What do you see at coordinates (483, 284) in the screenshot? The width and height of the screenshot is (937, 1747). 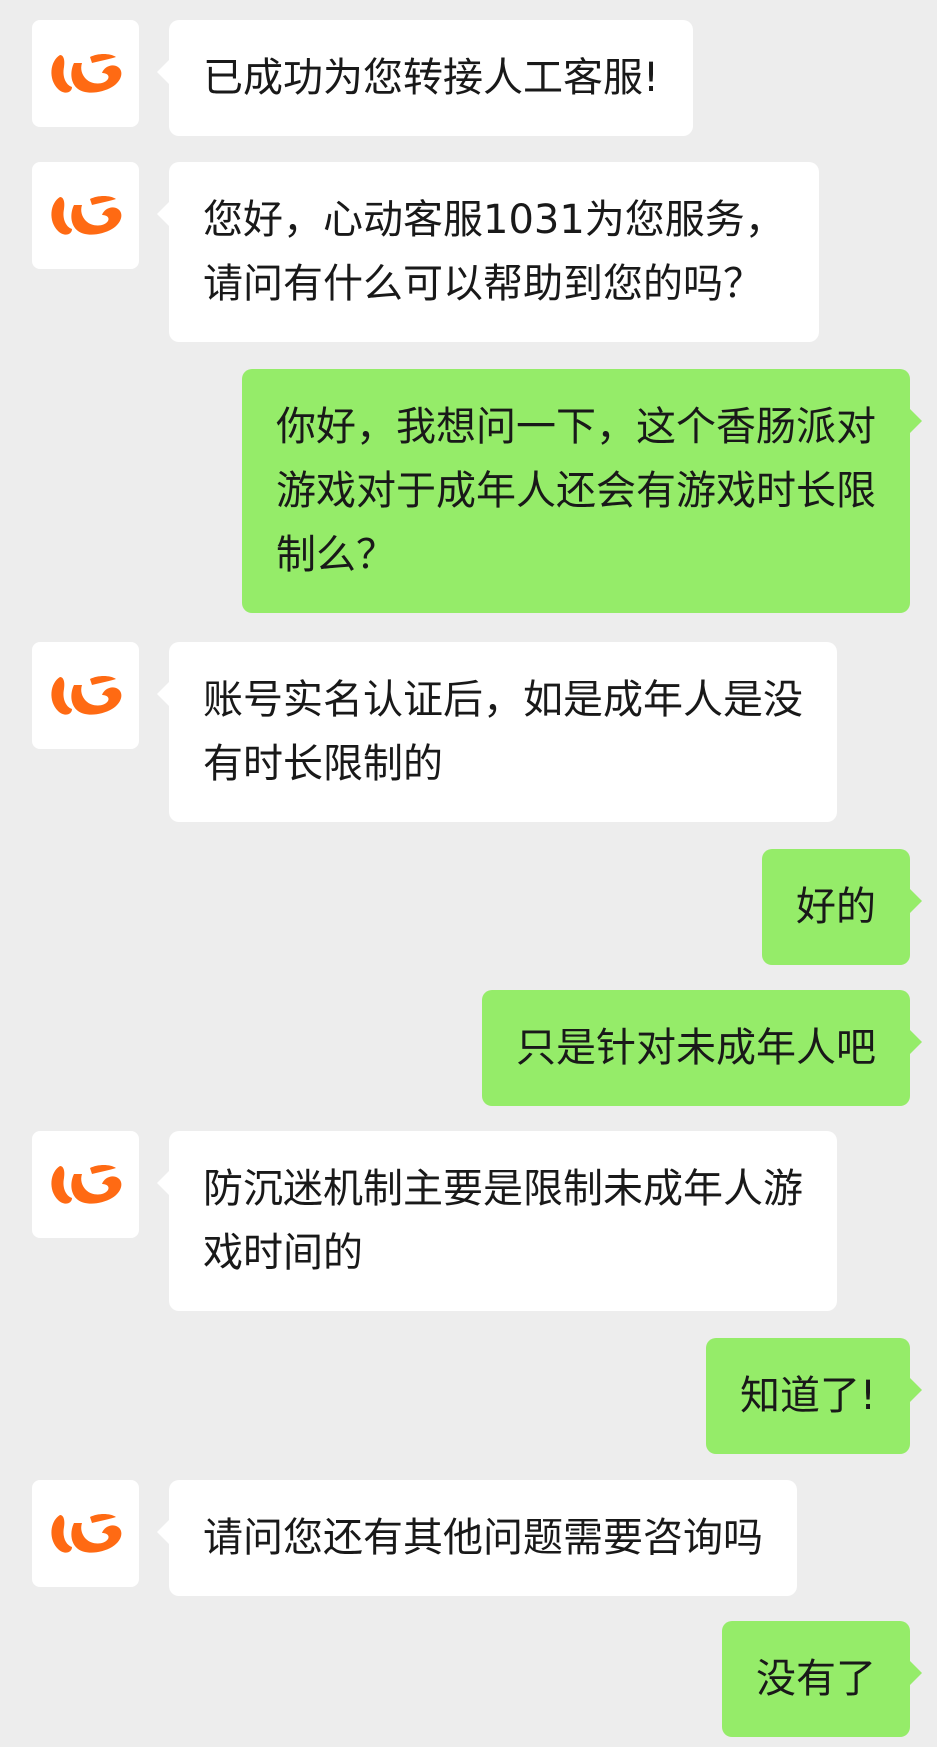 I see `message-text: 请问有什么可以帮助到您的吗？` at bounding box center [483, 284].